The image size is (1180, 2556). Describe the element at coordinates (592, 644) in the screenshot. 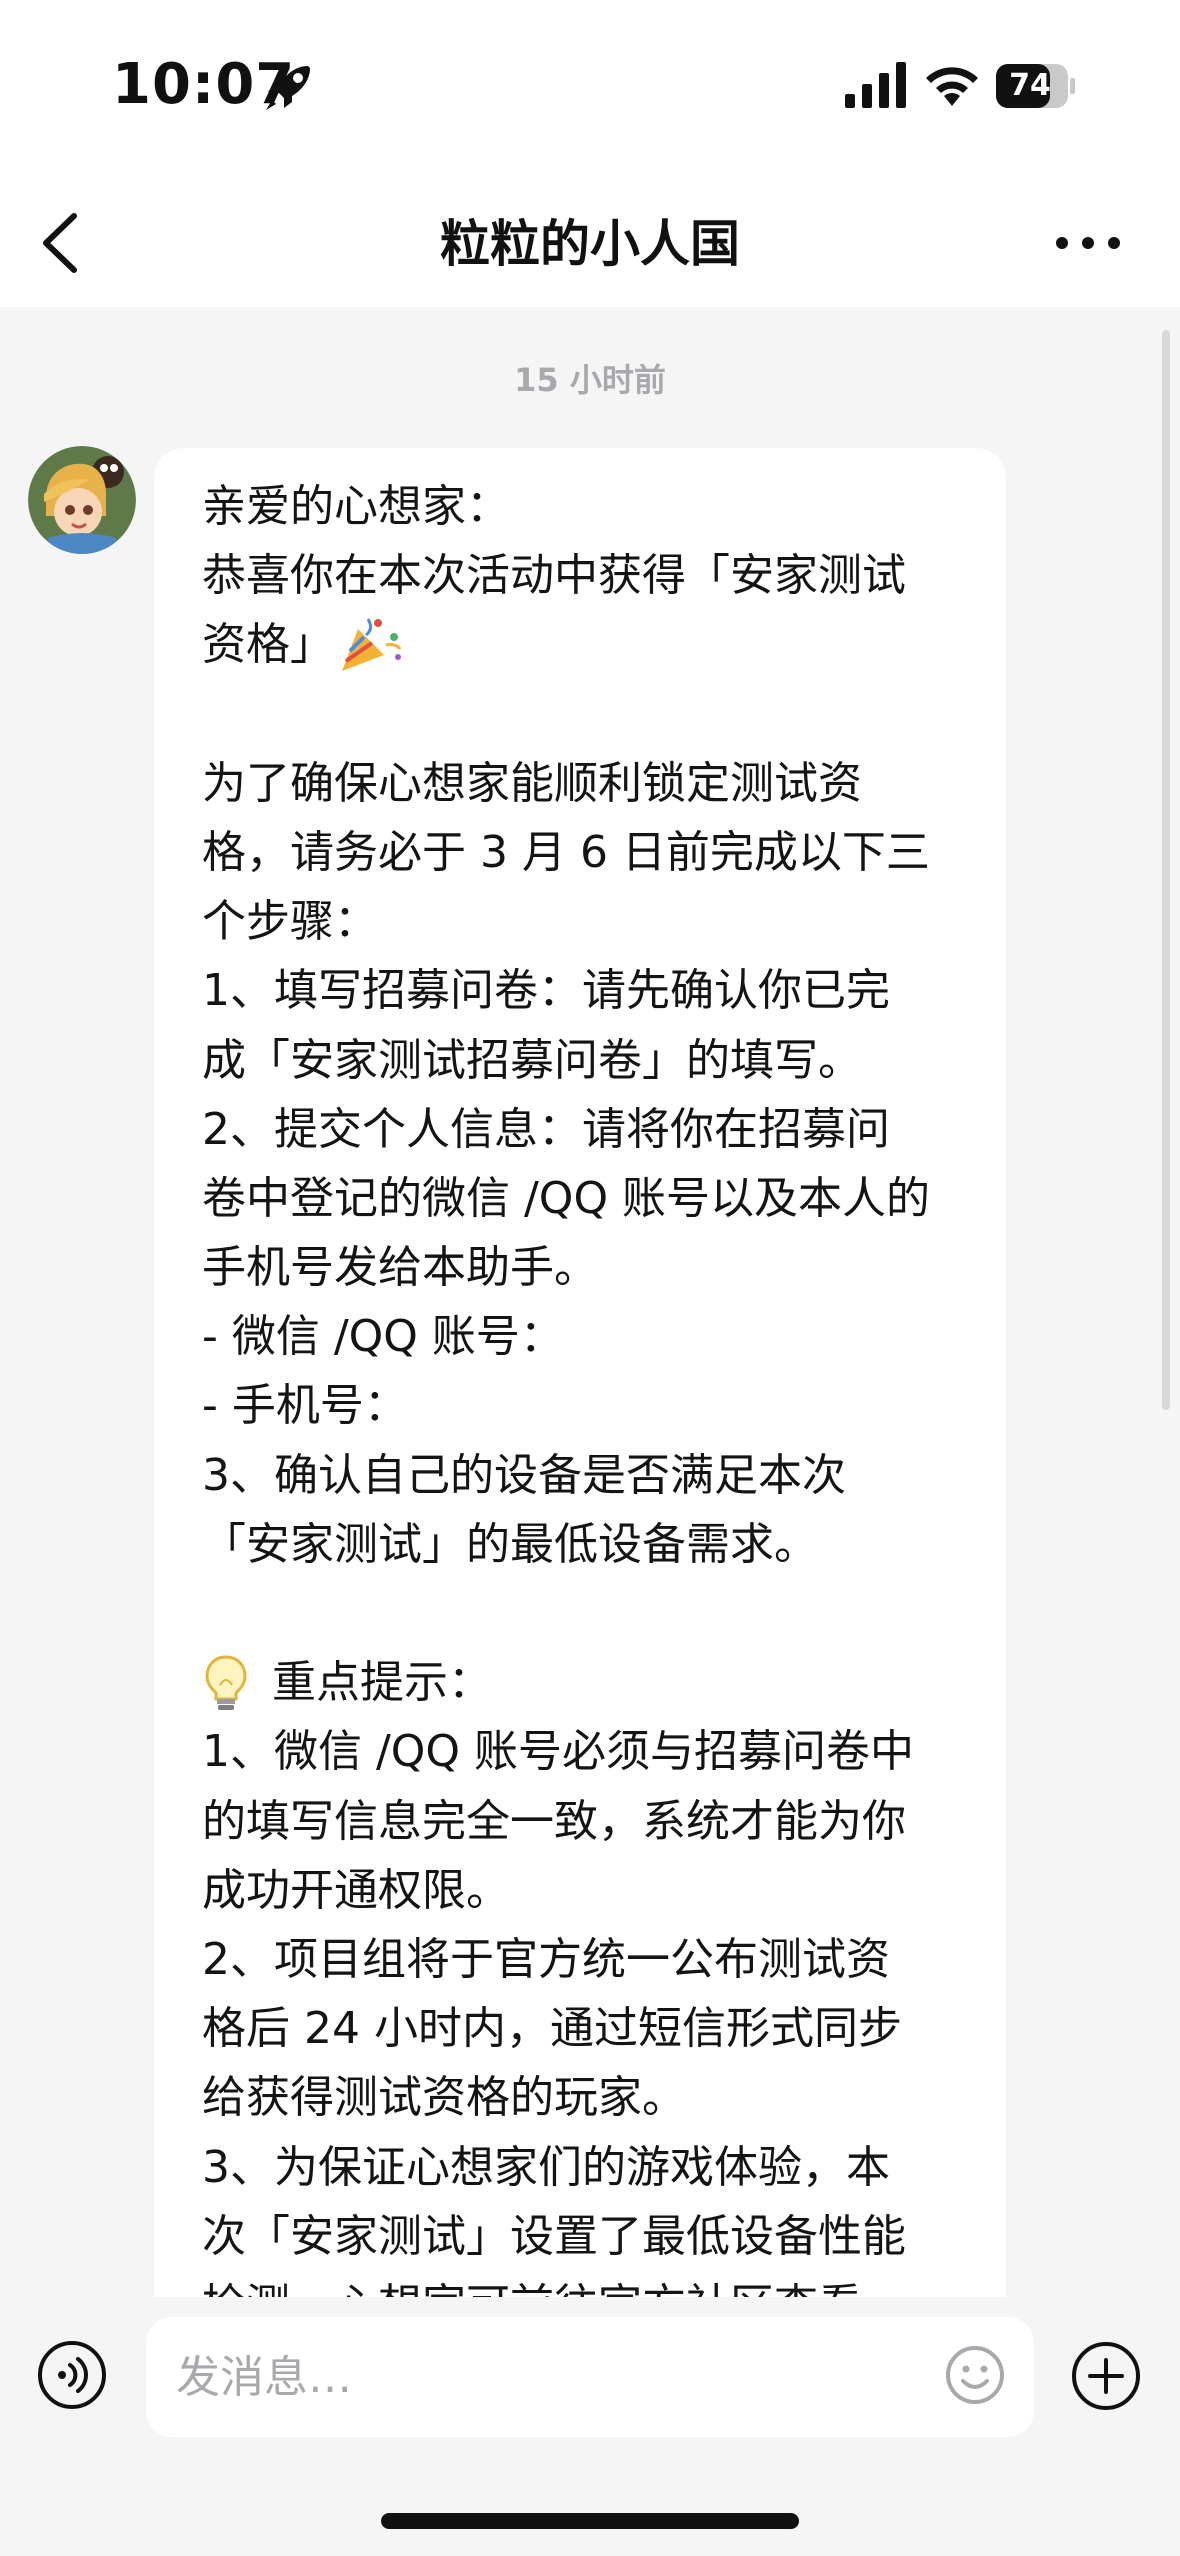

I see `message-line: 资格」` at that location.